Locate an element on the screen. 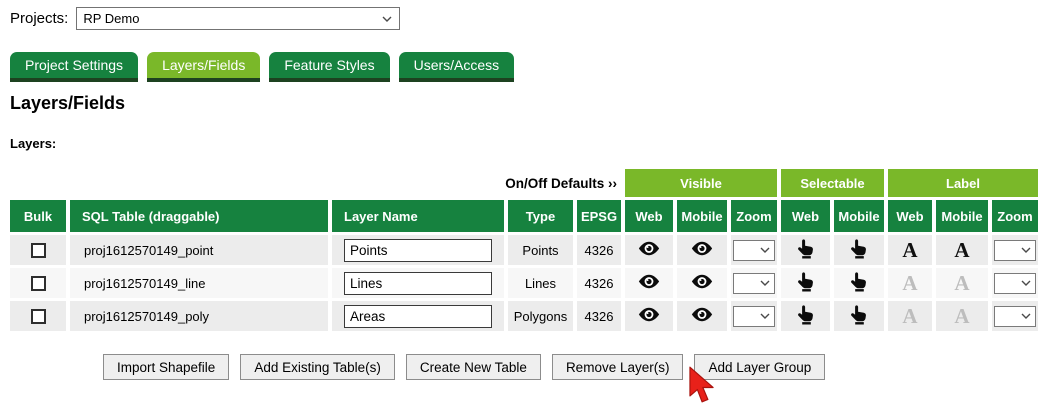 The height and width of the screenshot is (415, 1063). tab-label: Feature Styles is located at coordinates (329, 65).